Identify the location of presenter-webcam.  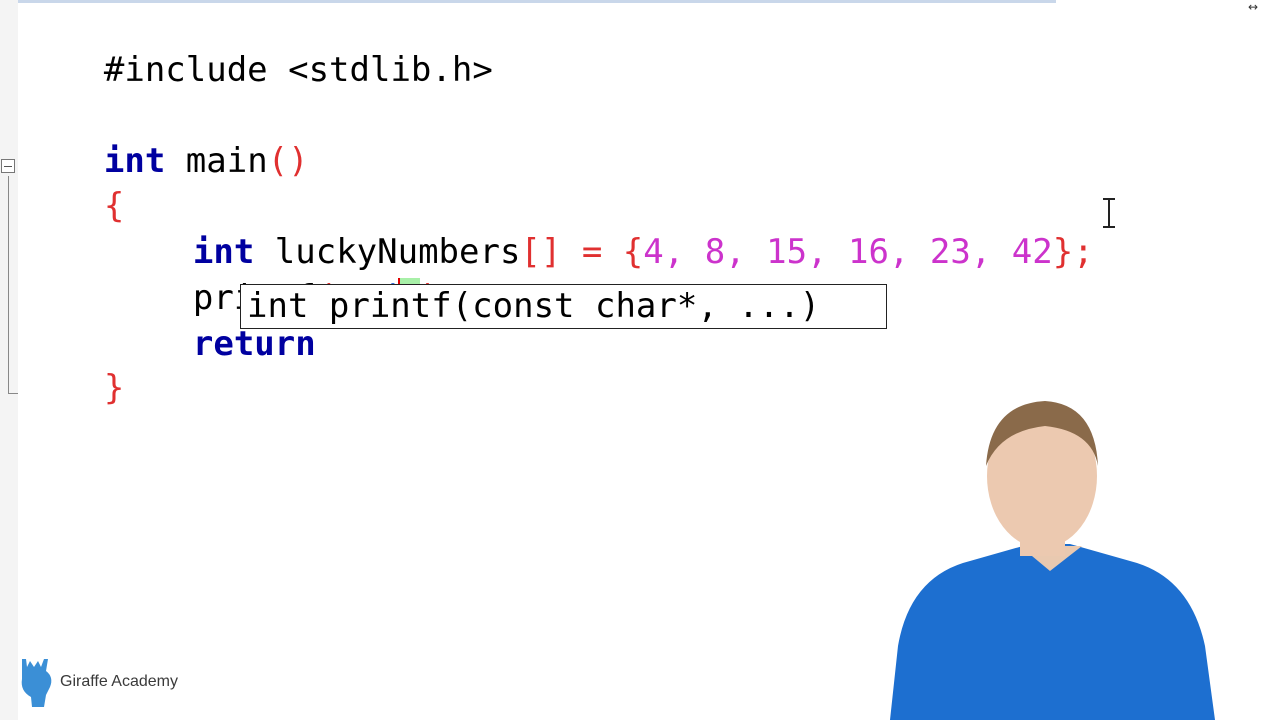
(1050, 558).